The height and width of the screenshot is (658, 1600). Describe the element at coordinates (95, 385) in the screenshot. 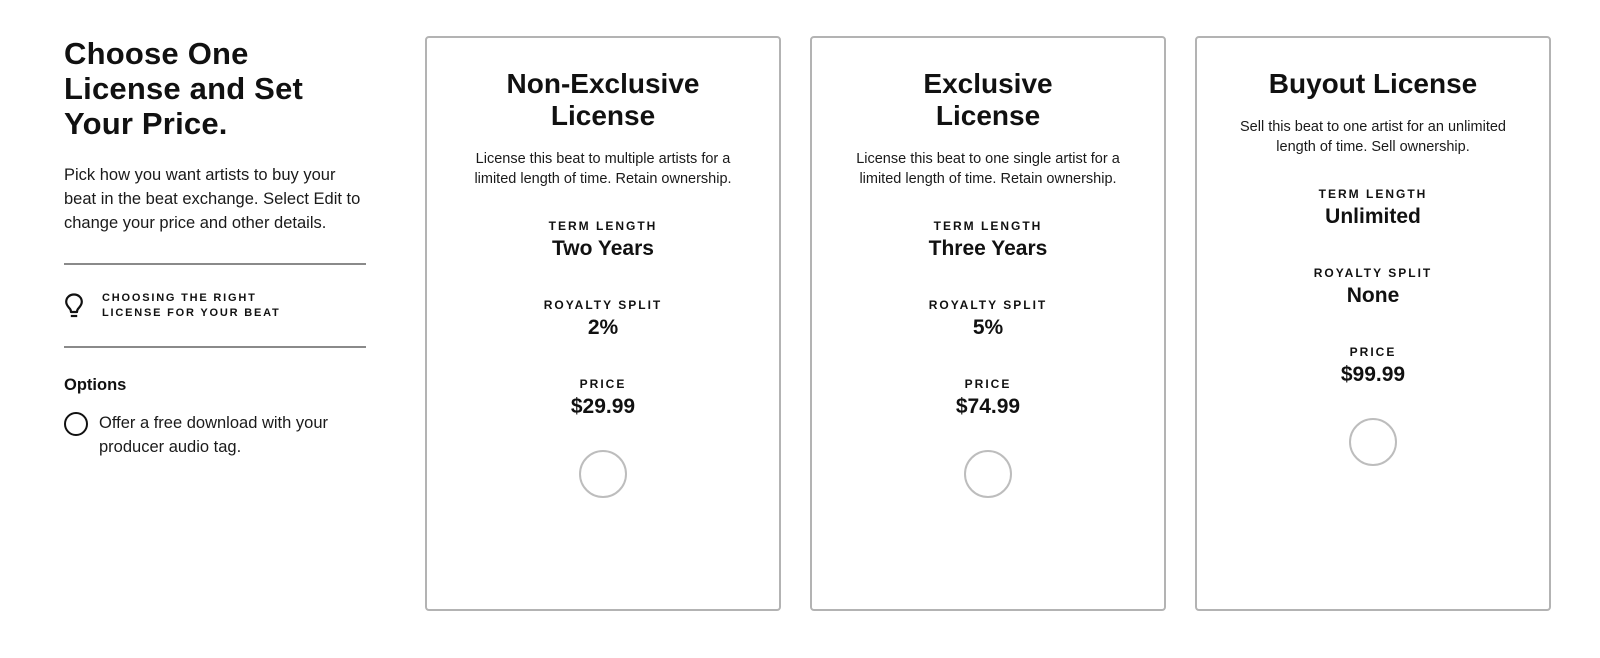

I see `options-heading: Options` at that location.